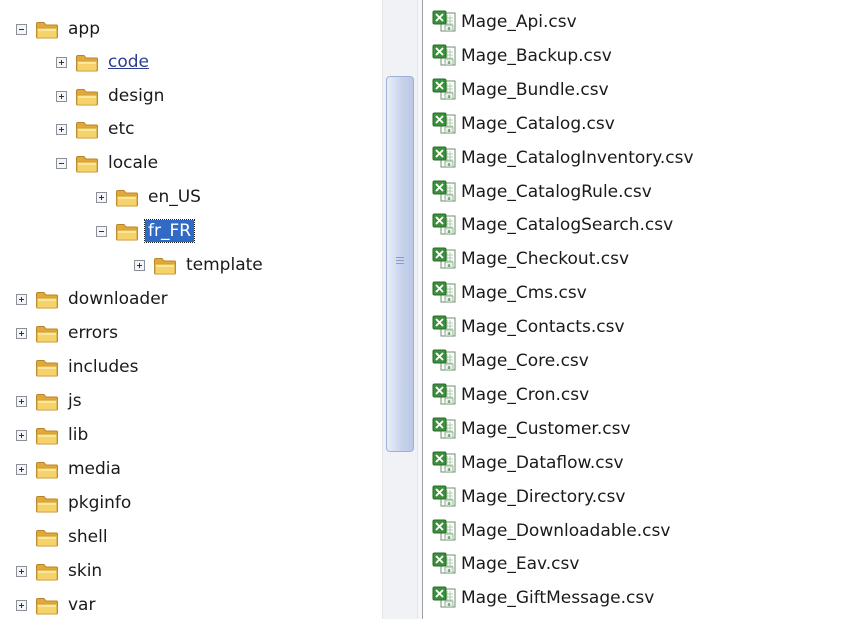 This screenshot has width=852, height=622. What do you see at coordinates (536, 55) in the screenshot?
I see `file-name: Mage_Backup.csv` at bounding box center [536, 55].